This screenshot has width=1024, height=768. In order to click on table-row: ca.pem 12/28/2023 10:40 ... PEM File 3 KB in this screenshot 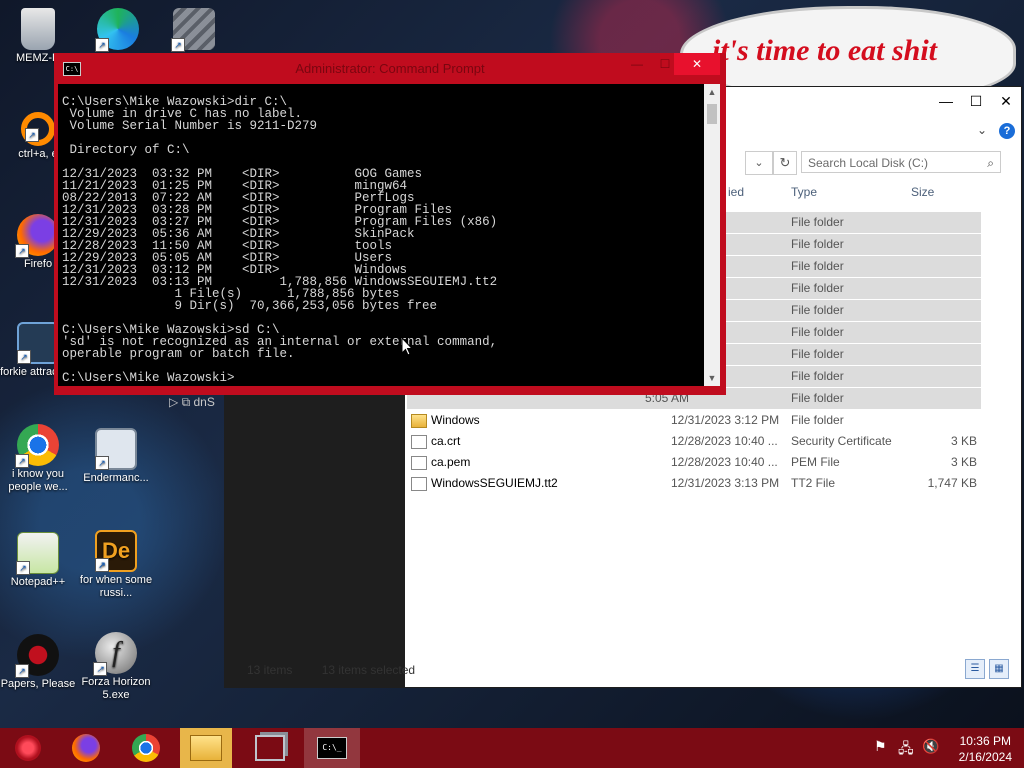, I will do `click(694, 462)`.